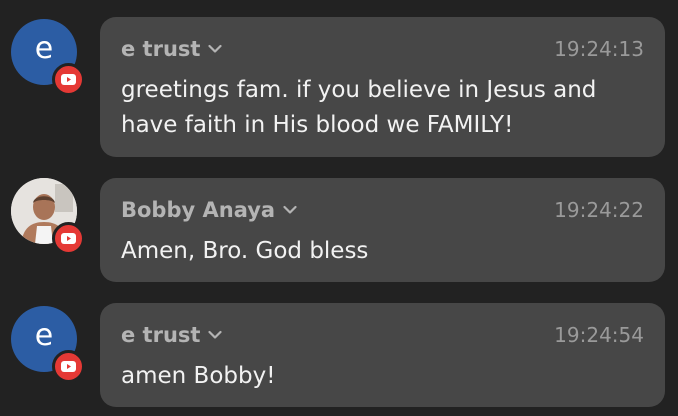  Describe the element at coordinates (245, 251) in the screenshot. I see `message-text: Amen, Bro. God bless` at that location.